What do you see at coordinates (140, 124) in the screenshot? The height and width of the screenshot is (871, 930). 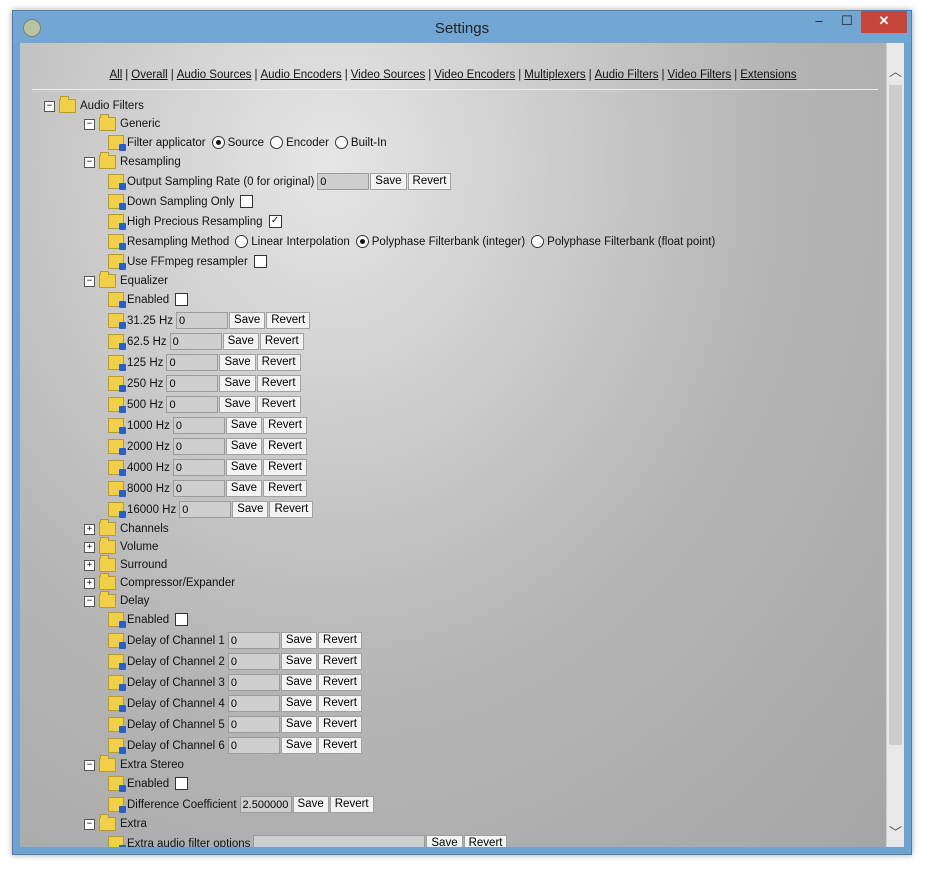 I see `tree-node-label: Generic` at bounding box center [140, 124].